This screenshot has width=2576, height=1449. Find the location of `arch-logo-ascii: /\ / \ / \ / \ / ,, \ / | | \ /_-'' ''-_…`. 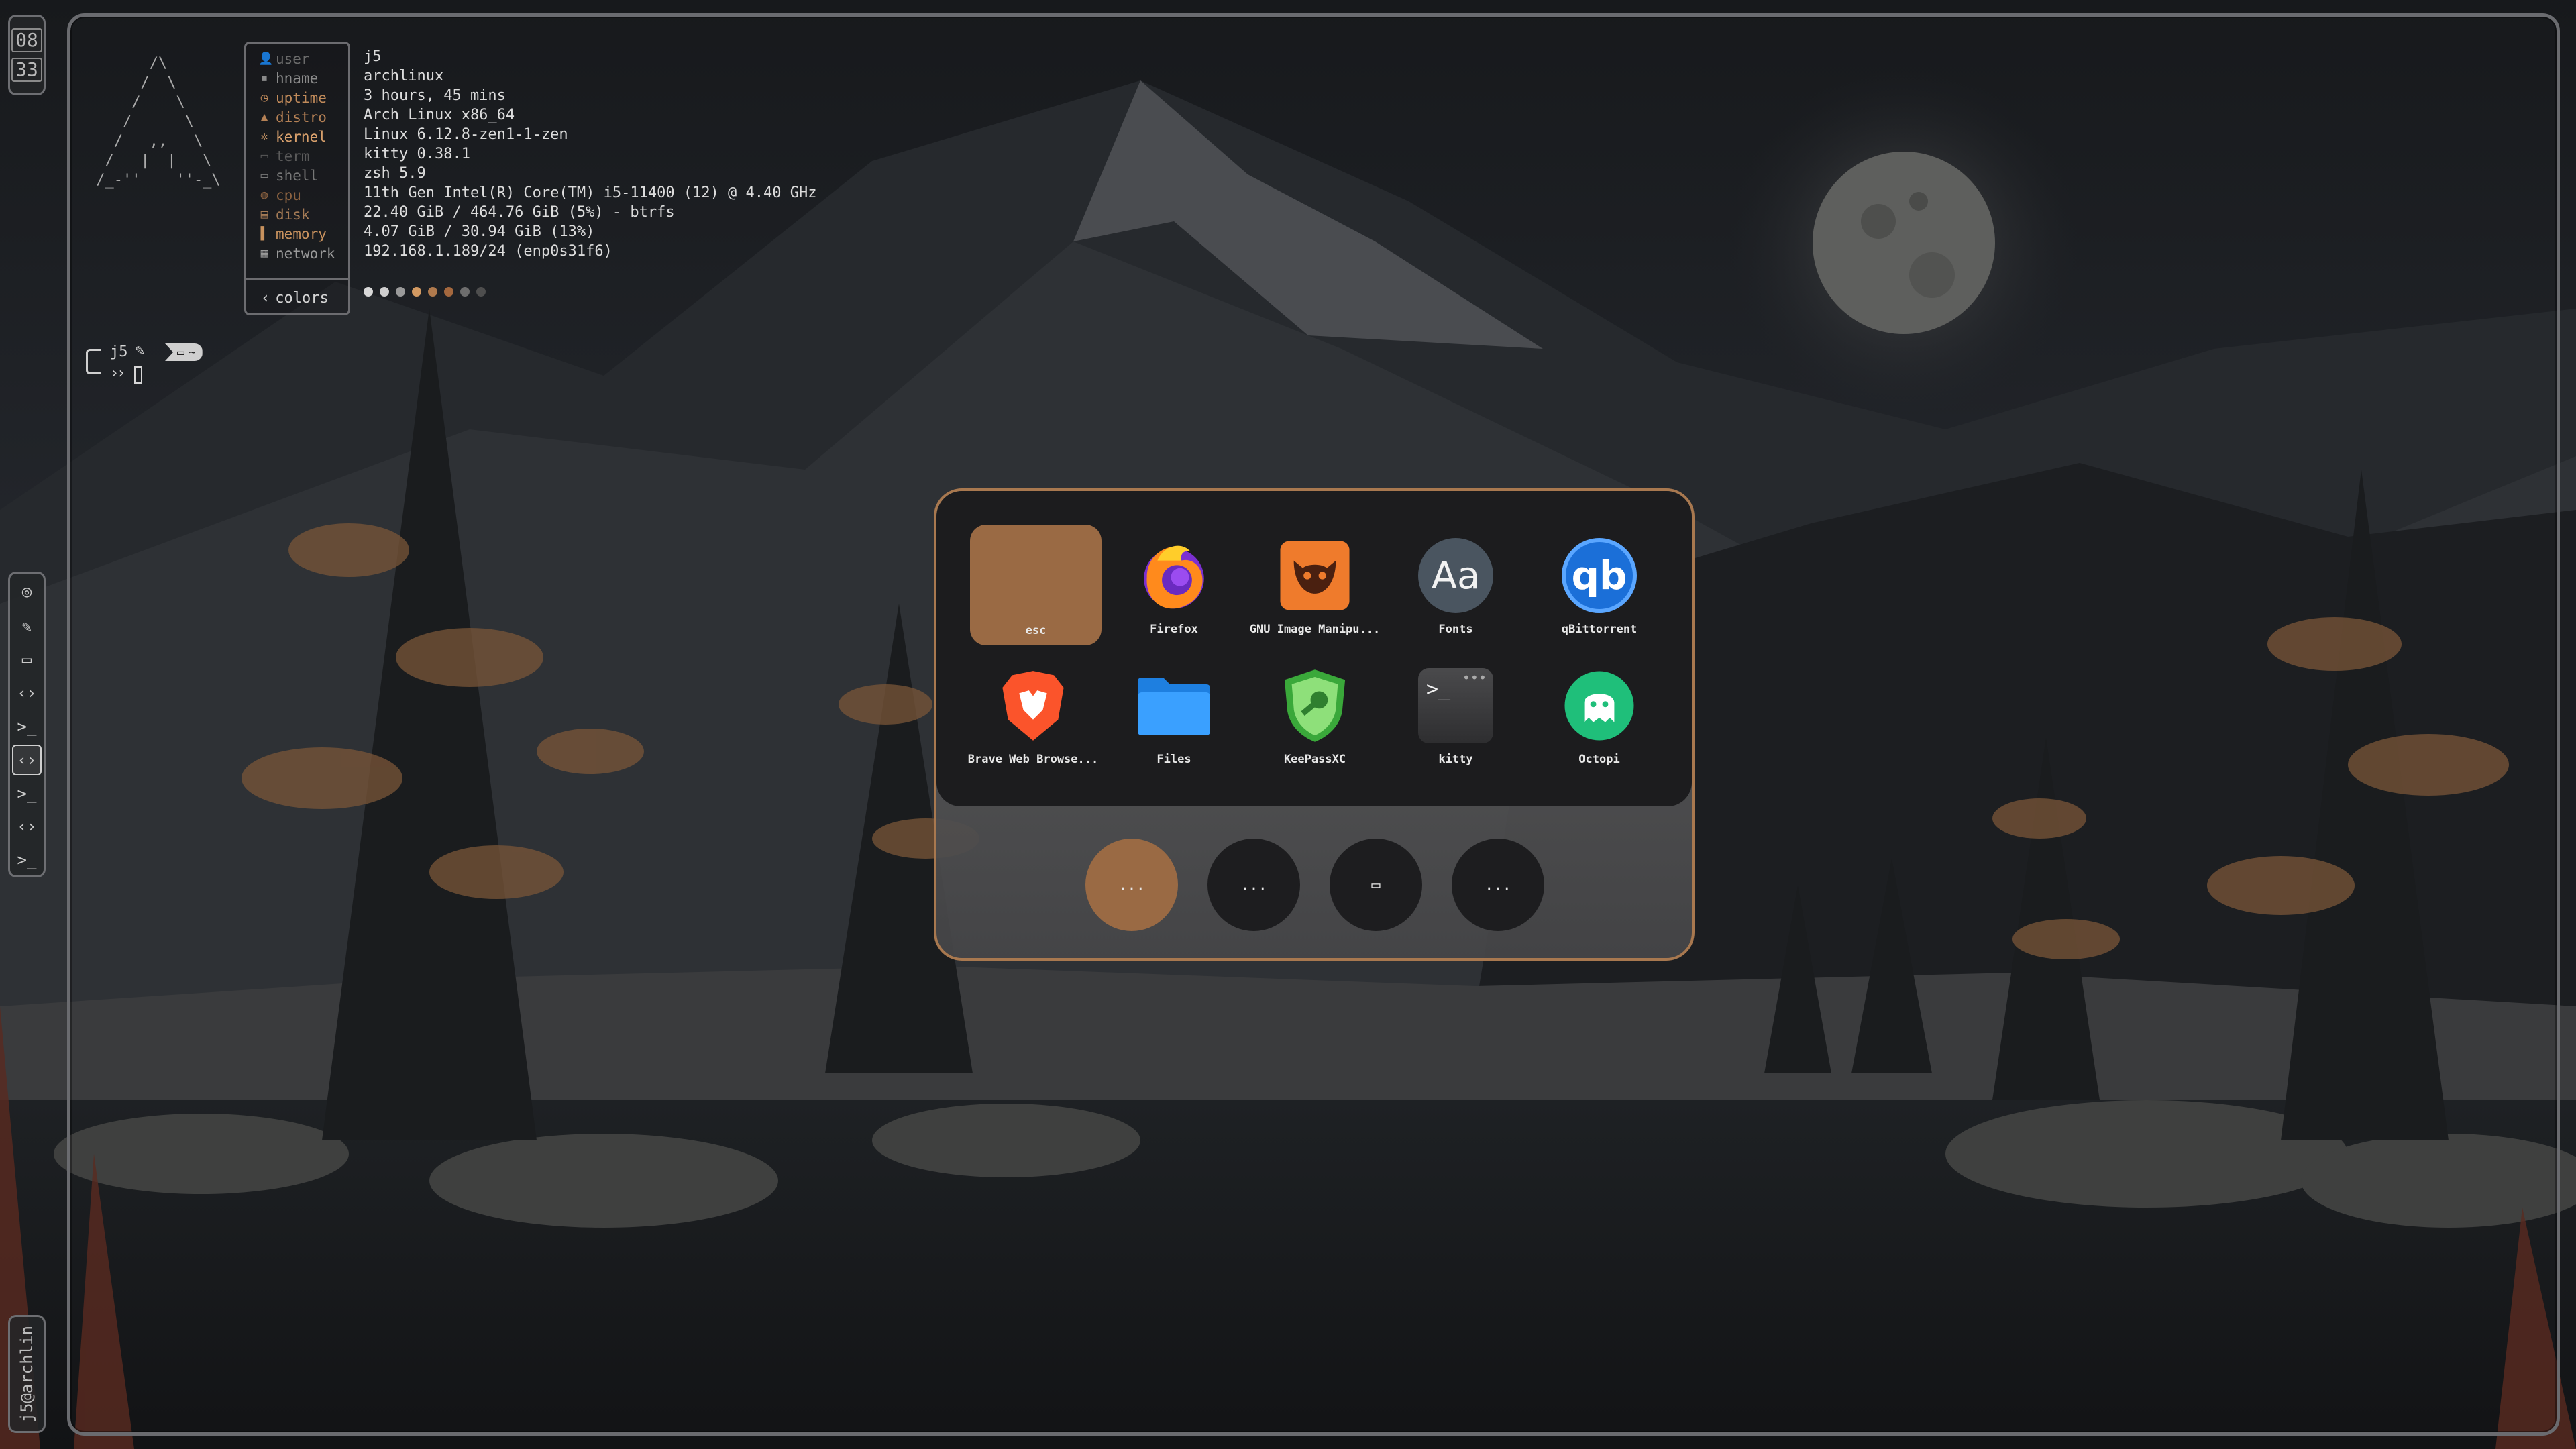

arch-logo-ascii: /\ / \ / \ / \ / ,, \ / | | \ /_-'' ''-_… is located at coordinates (158, 122).